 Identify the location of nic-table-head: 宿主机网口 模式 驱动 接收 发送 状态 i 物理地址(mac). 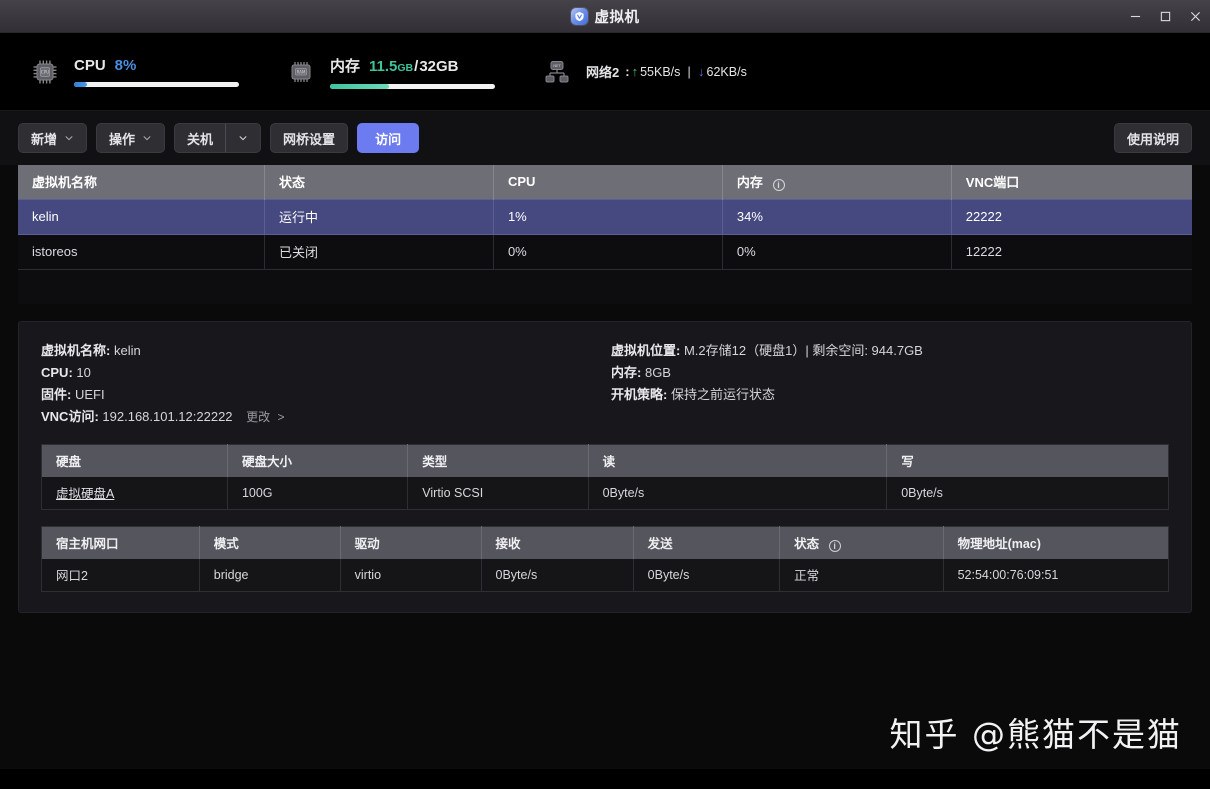
(605, 542).